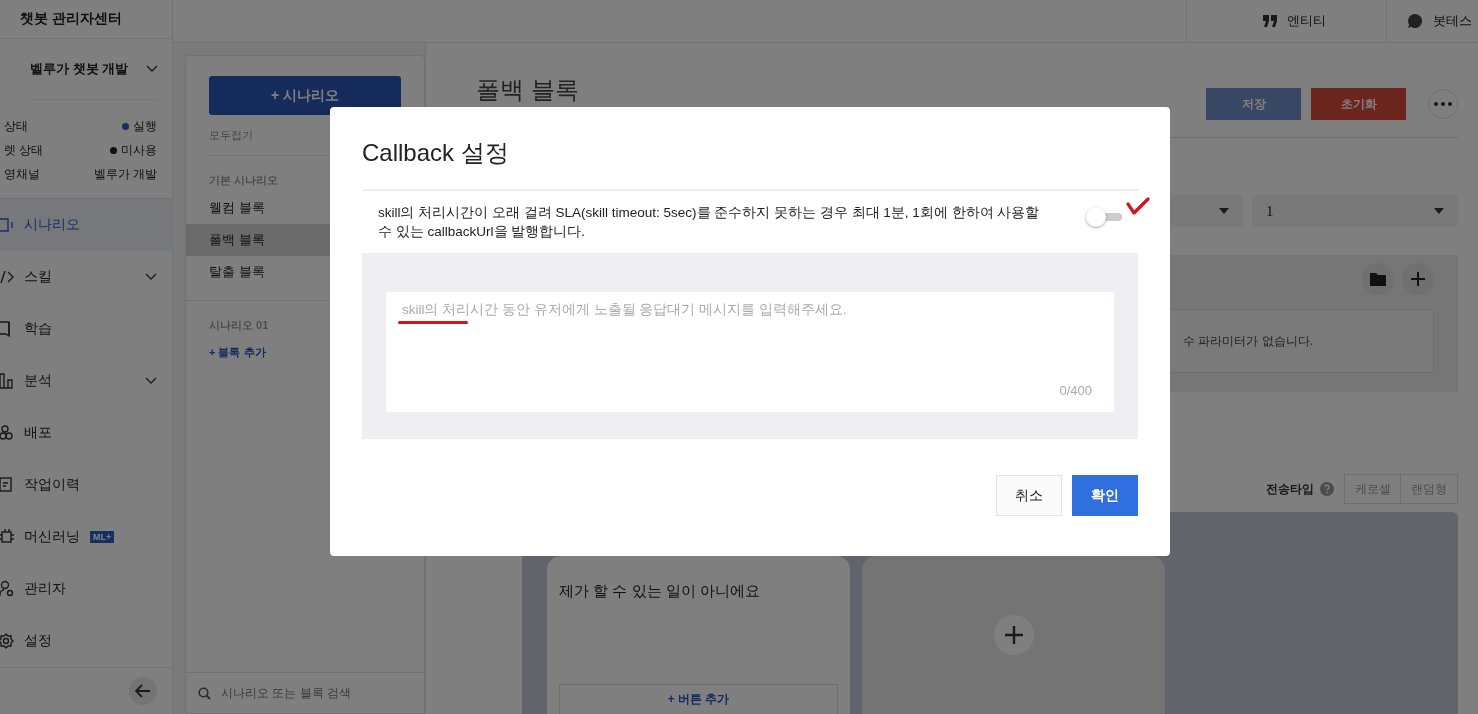  I want to click on add-card-button, so click(1013, 635).